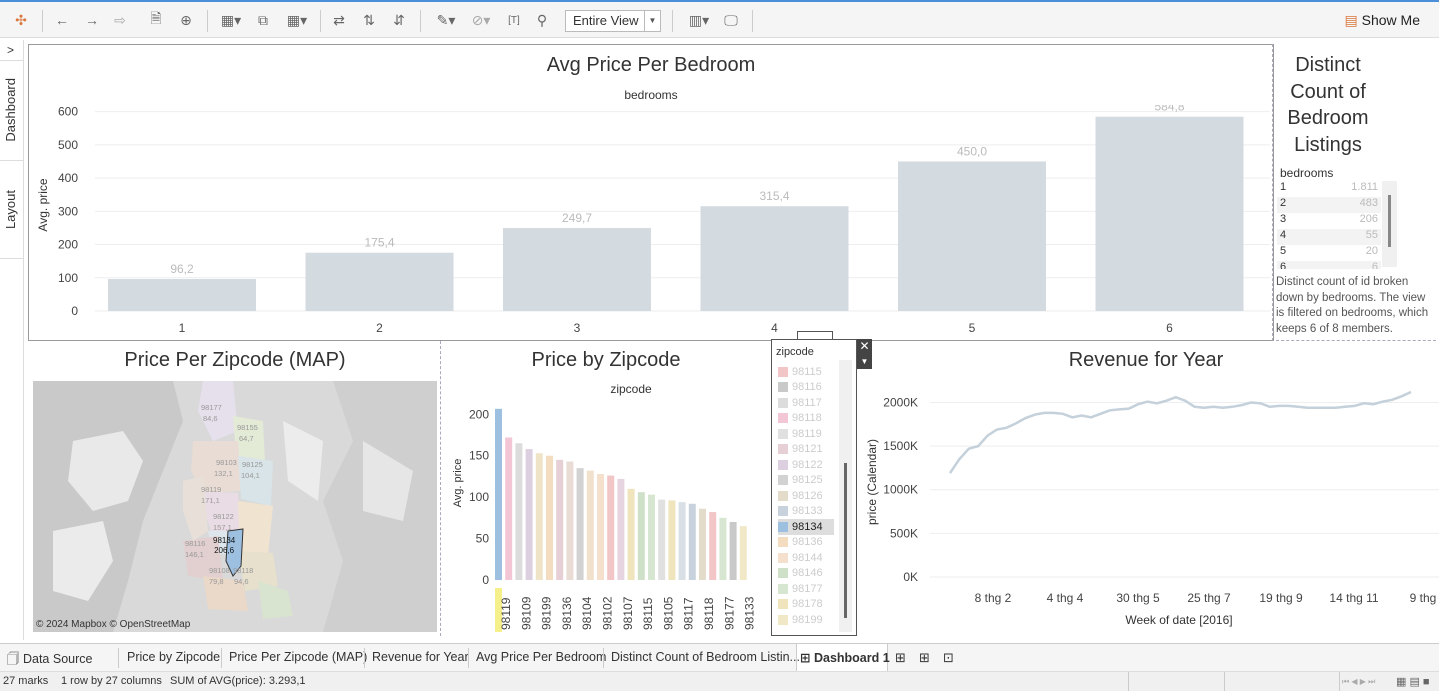  I want to click on distinct-count-row: 3 206, so click(1329, 221).